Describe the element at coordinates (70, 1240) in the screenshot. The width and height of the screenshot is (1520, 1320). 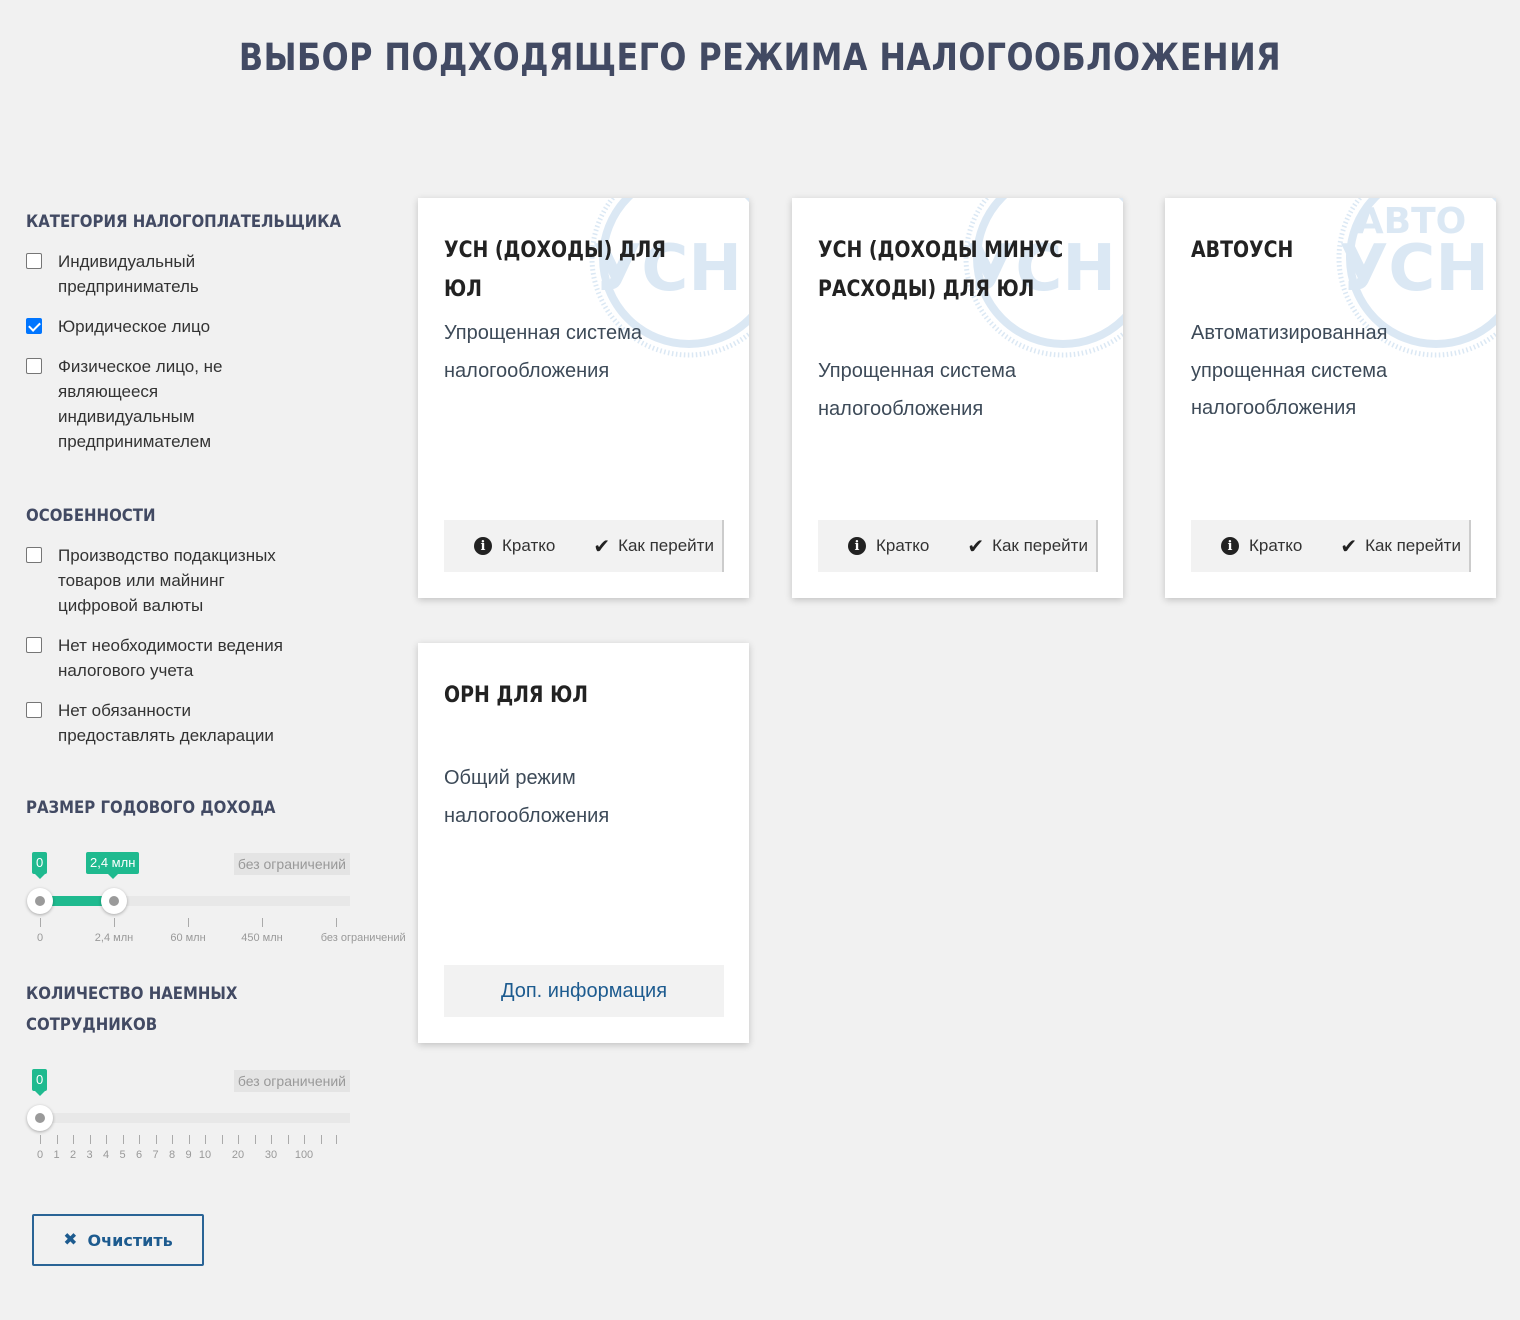
I see `close-icon: ✖` at that location.